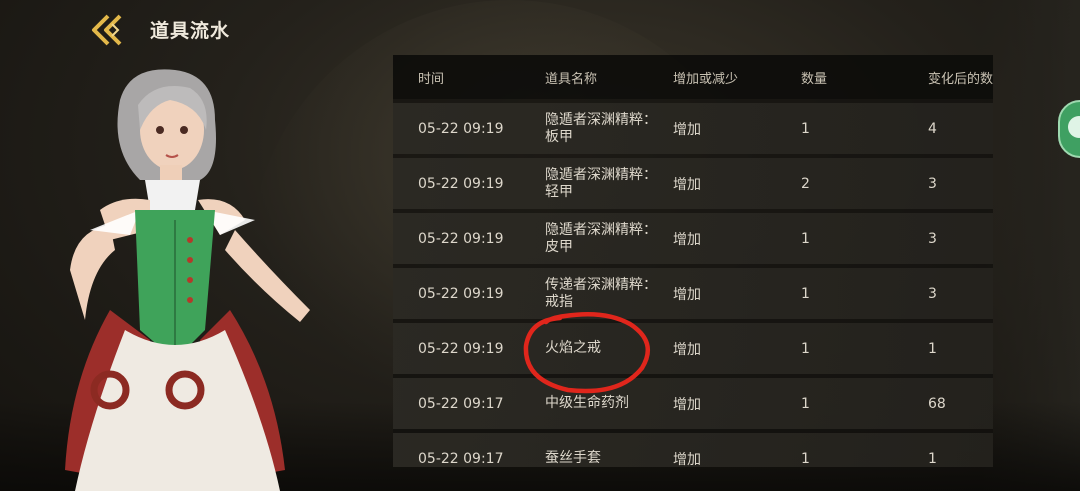 The width and height of the screenshot is (1080, 491). What do you see at coordinates (937, 403) in the screenshot?
I see `row-after-count: 68` at bounding box center [937, 403].